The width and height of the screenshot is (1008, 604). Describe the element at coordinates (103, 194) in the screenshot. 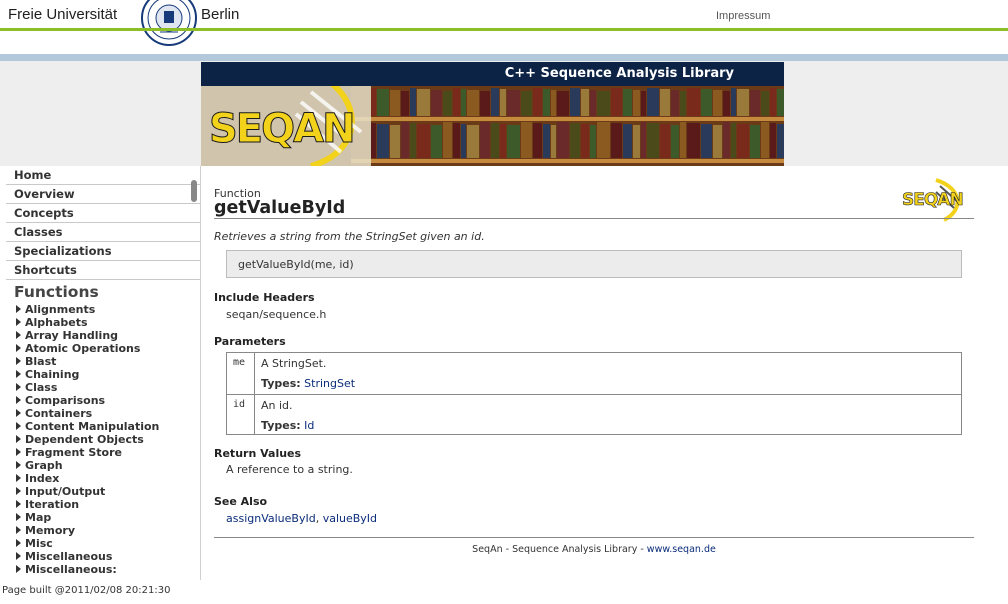

I see `sidebar-item-overview: Overview` at that location.